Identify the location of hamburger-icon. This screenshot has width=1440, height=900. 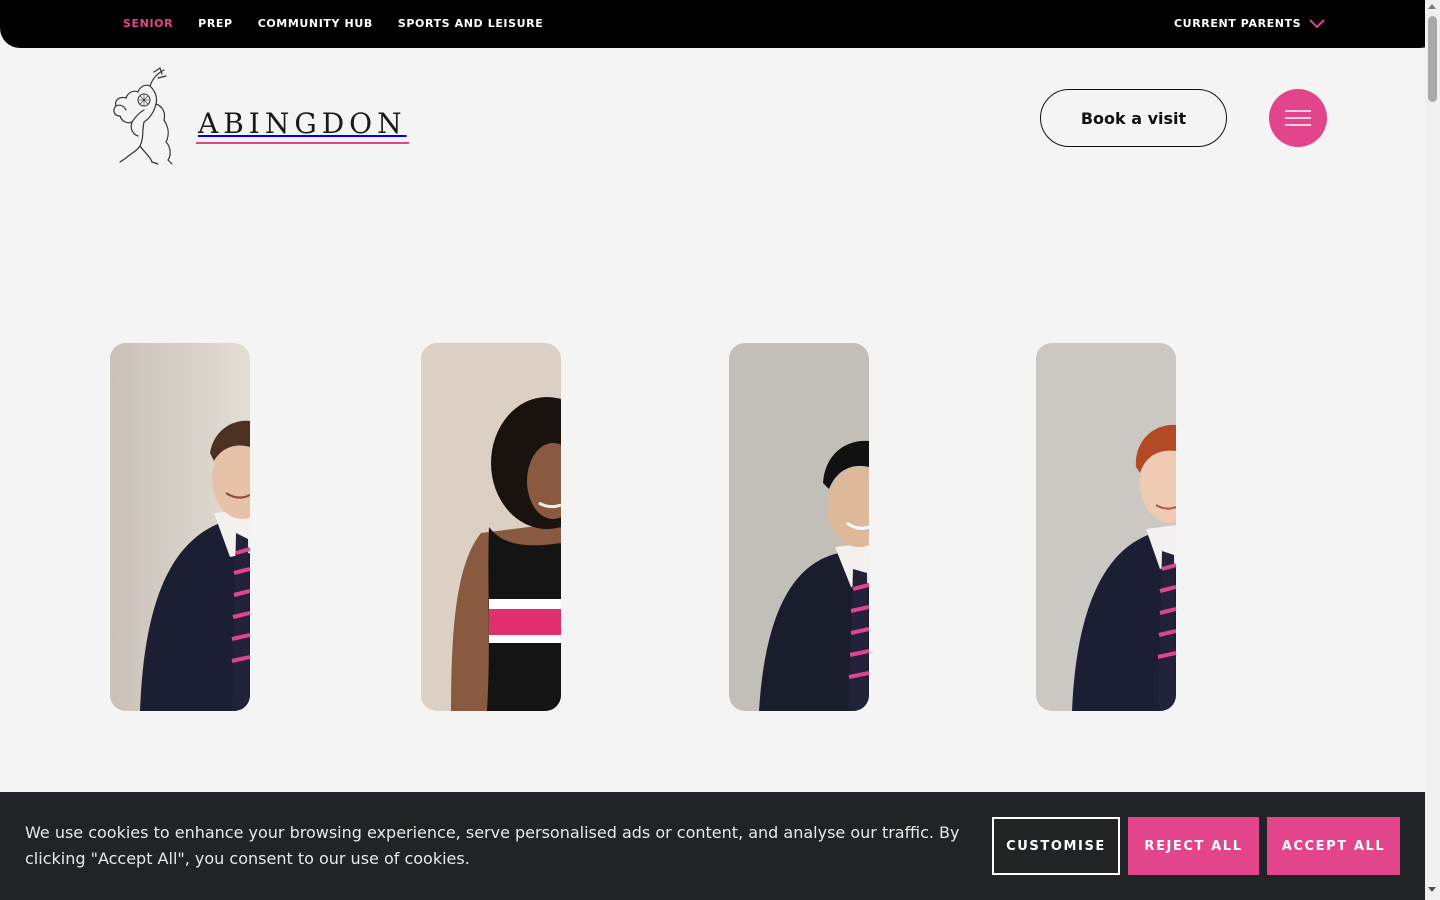
(1298, 118).